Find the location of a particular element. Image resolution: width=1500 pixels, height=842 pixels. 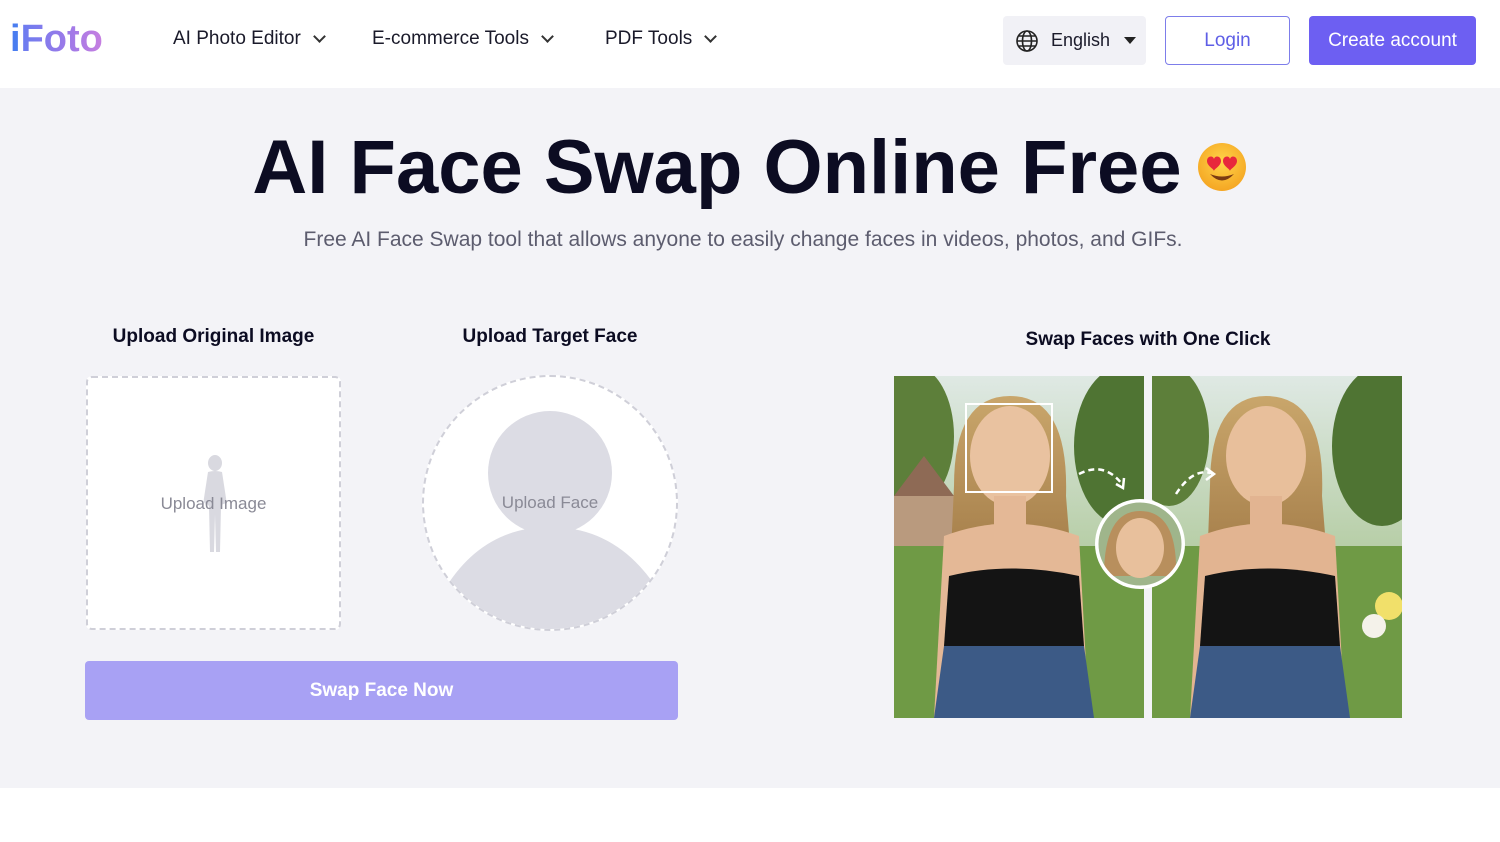

upload-face-text: Upload Face is located at coordinates (550, 502).